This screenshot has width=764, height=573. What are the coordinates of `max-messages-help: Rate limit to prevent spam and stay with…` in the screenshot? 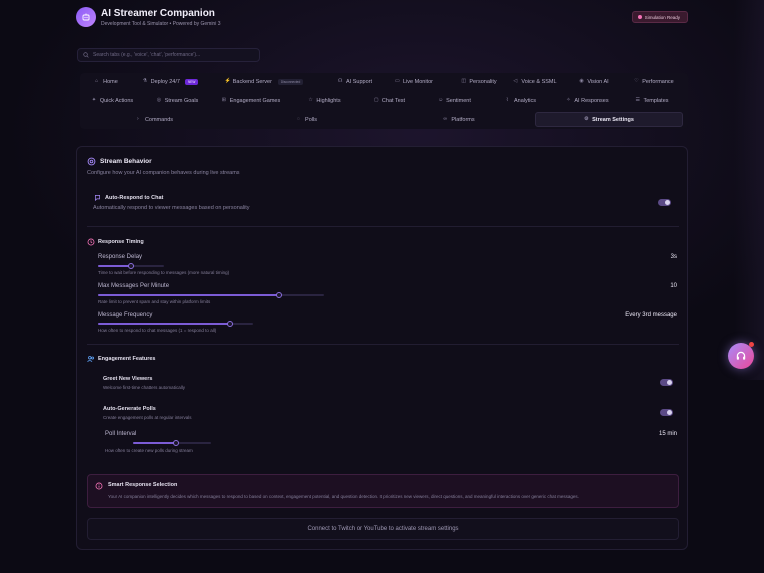 It's located at (154, 301).